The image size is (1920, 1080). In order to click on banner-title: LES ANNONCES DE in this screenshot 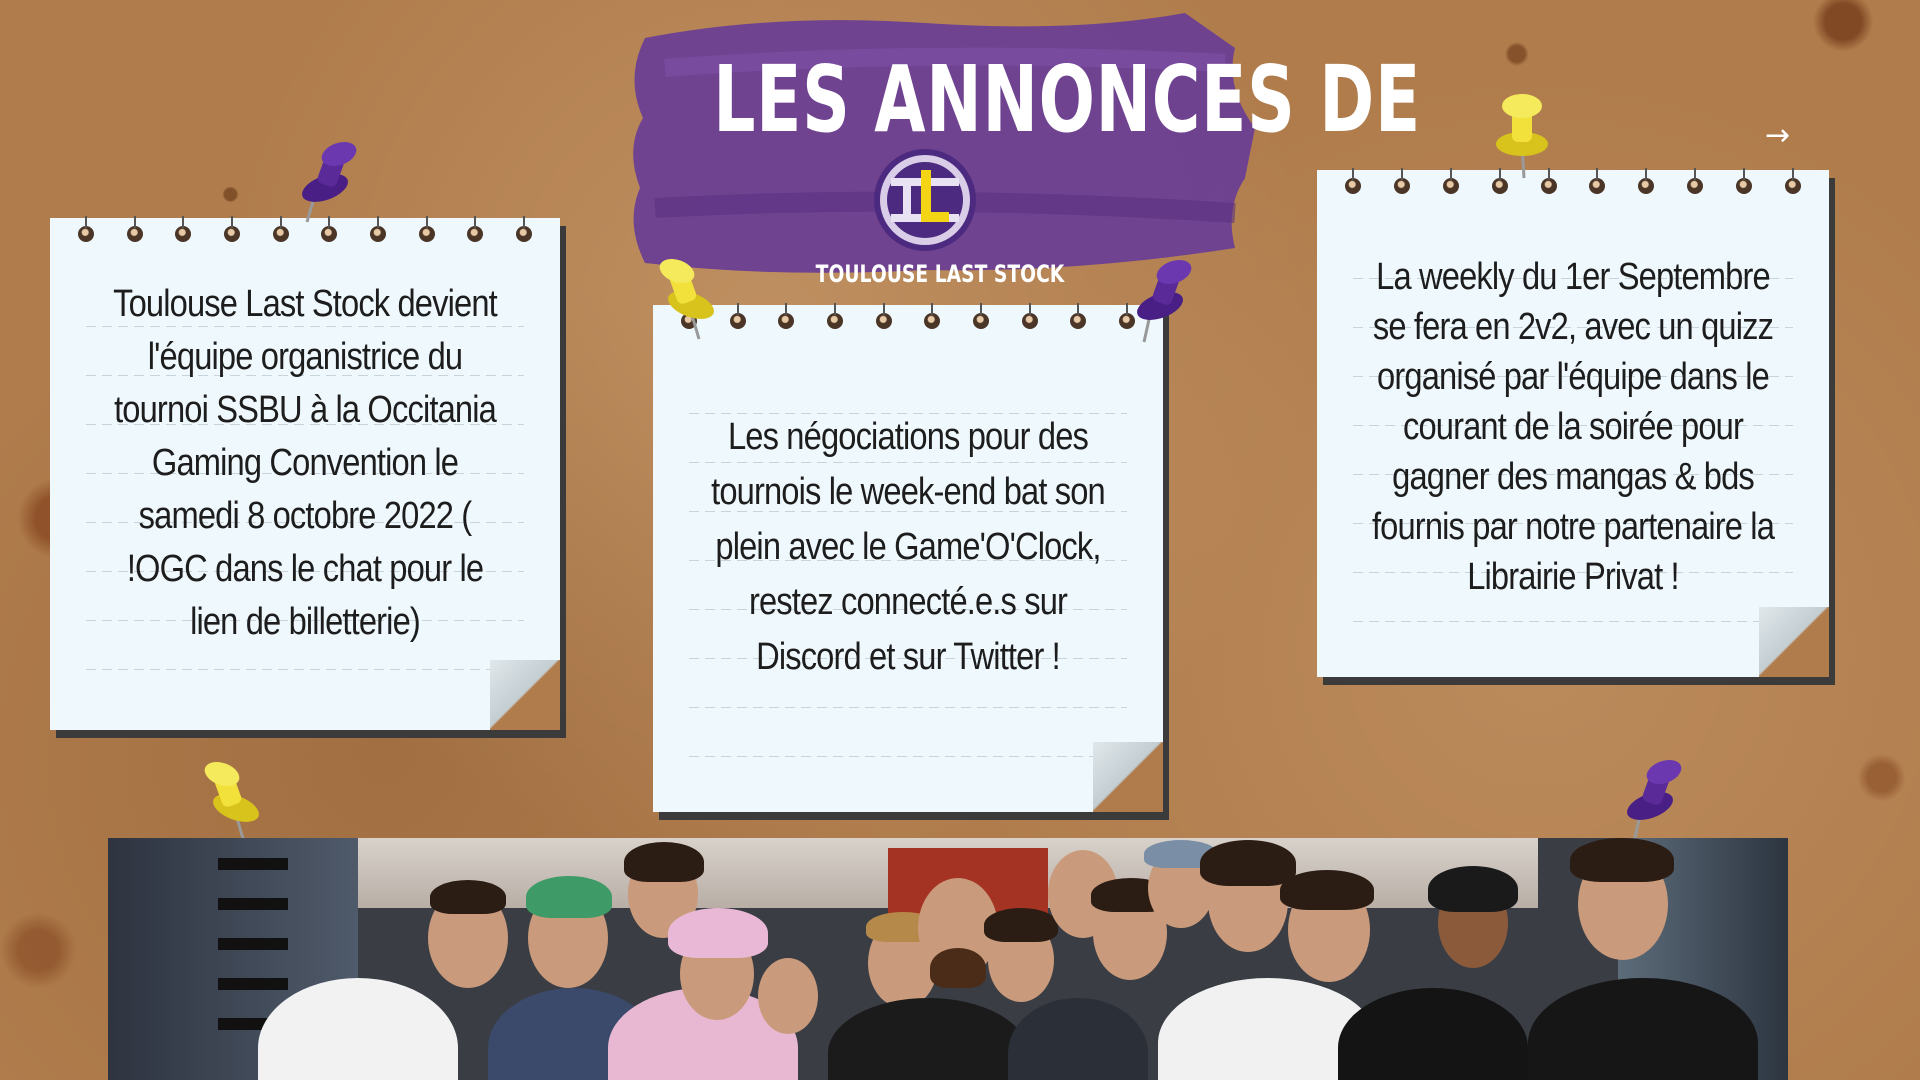, I will do `click(1067, 99)`.